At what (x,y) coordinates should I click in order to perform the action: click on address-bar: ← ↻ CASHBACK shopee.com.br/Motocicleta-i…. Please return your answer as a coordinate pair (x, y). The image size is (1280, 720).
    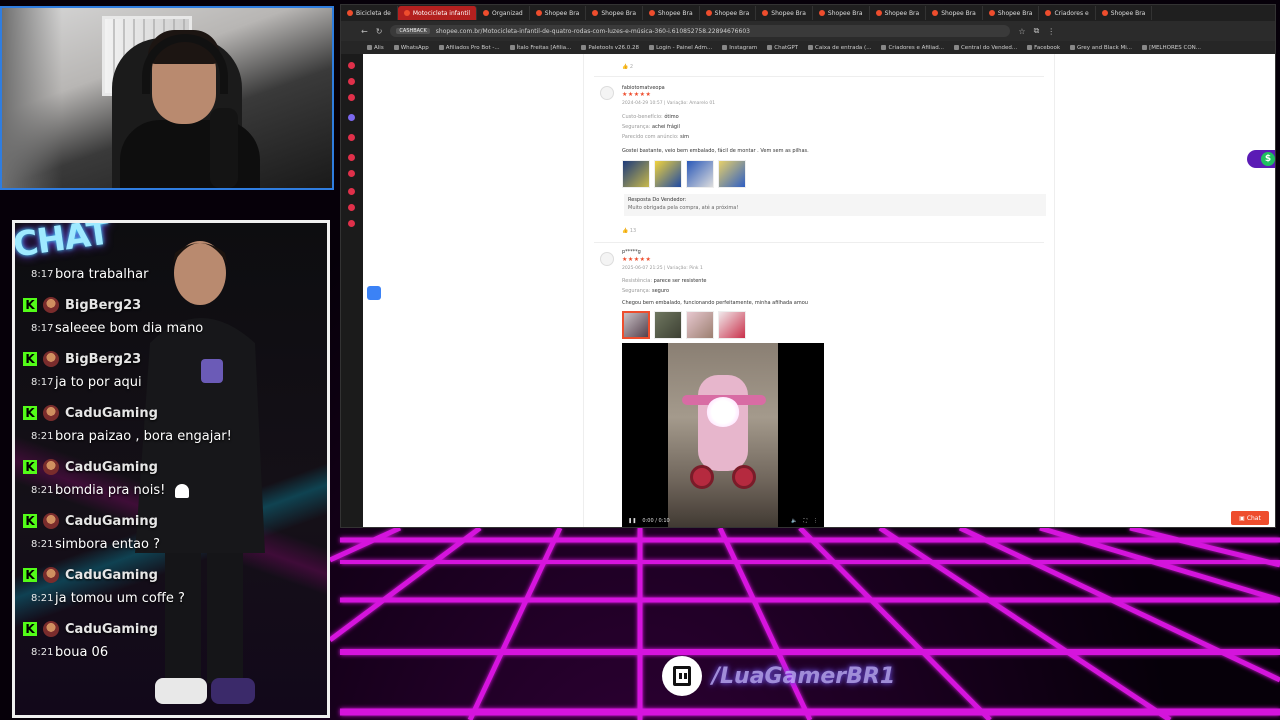
    Looking at the image, I should click on (808, 31).